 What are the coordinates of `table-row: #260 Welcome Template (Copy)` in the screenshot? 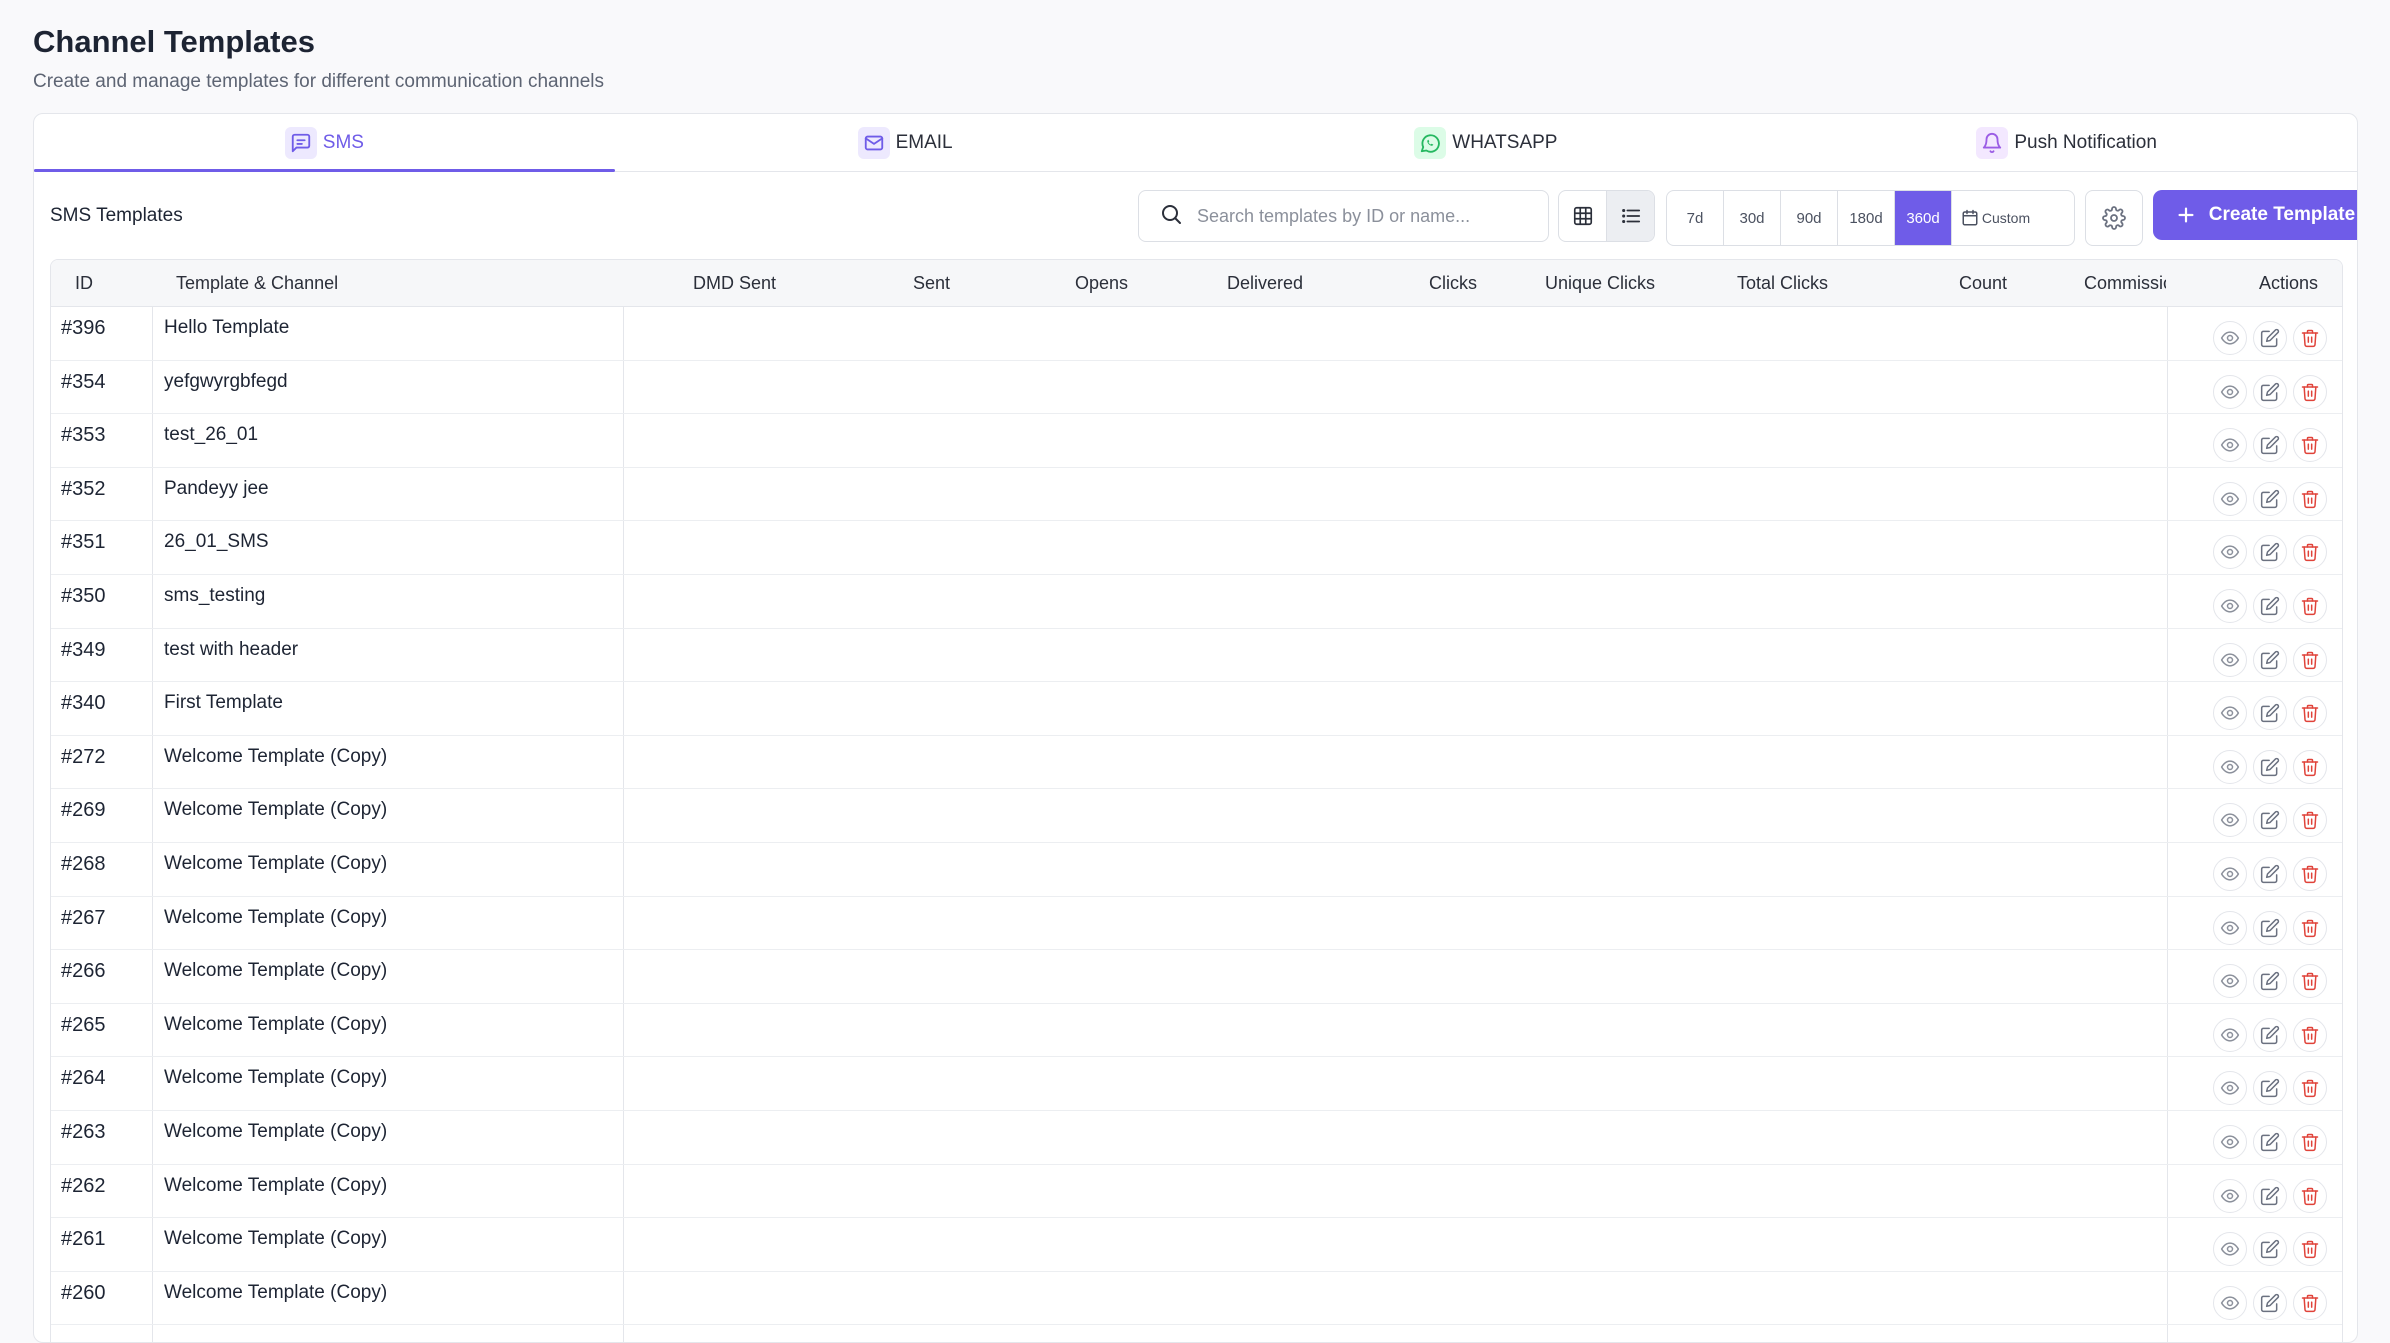 It's located at (1196, 1299).